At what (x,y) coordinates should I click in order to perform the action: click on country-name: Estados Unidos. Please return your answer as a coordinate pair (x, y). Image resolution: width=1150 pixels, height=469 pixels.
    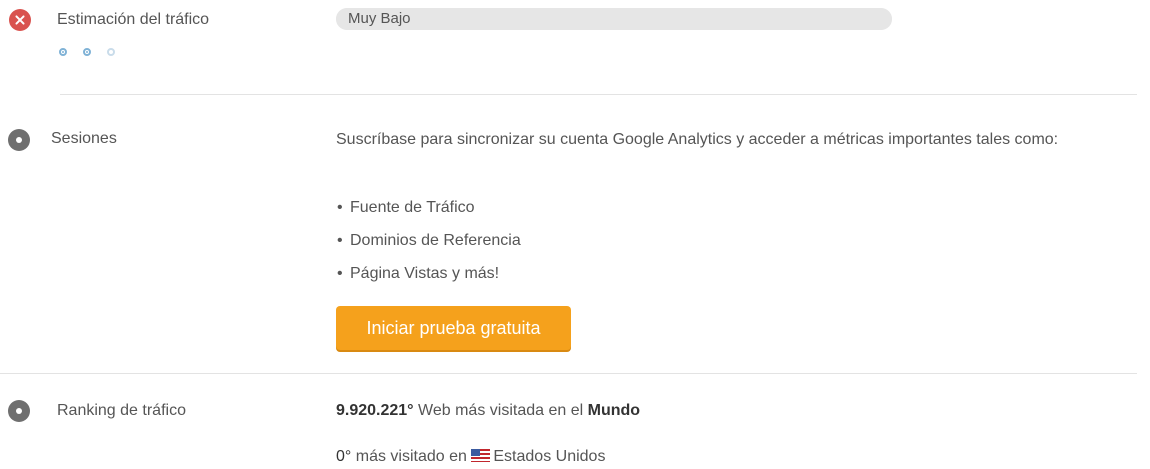
    Looking at the image, I should click on (549, 456).